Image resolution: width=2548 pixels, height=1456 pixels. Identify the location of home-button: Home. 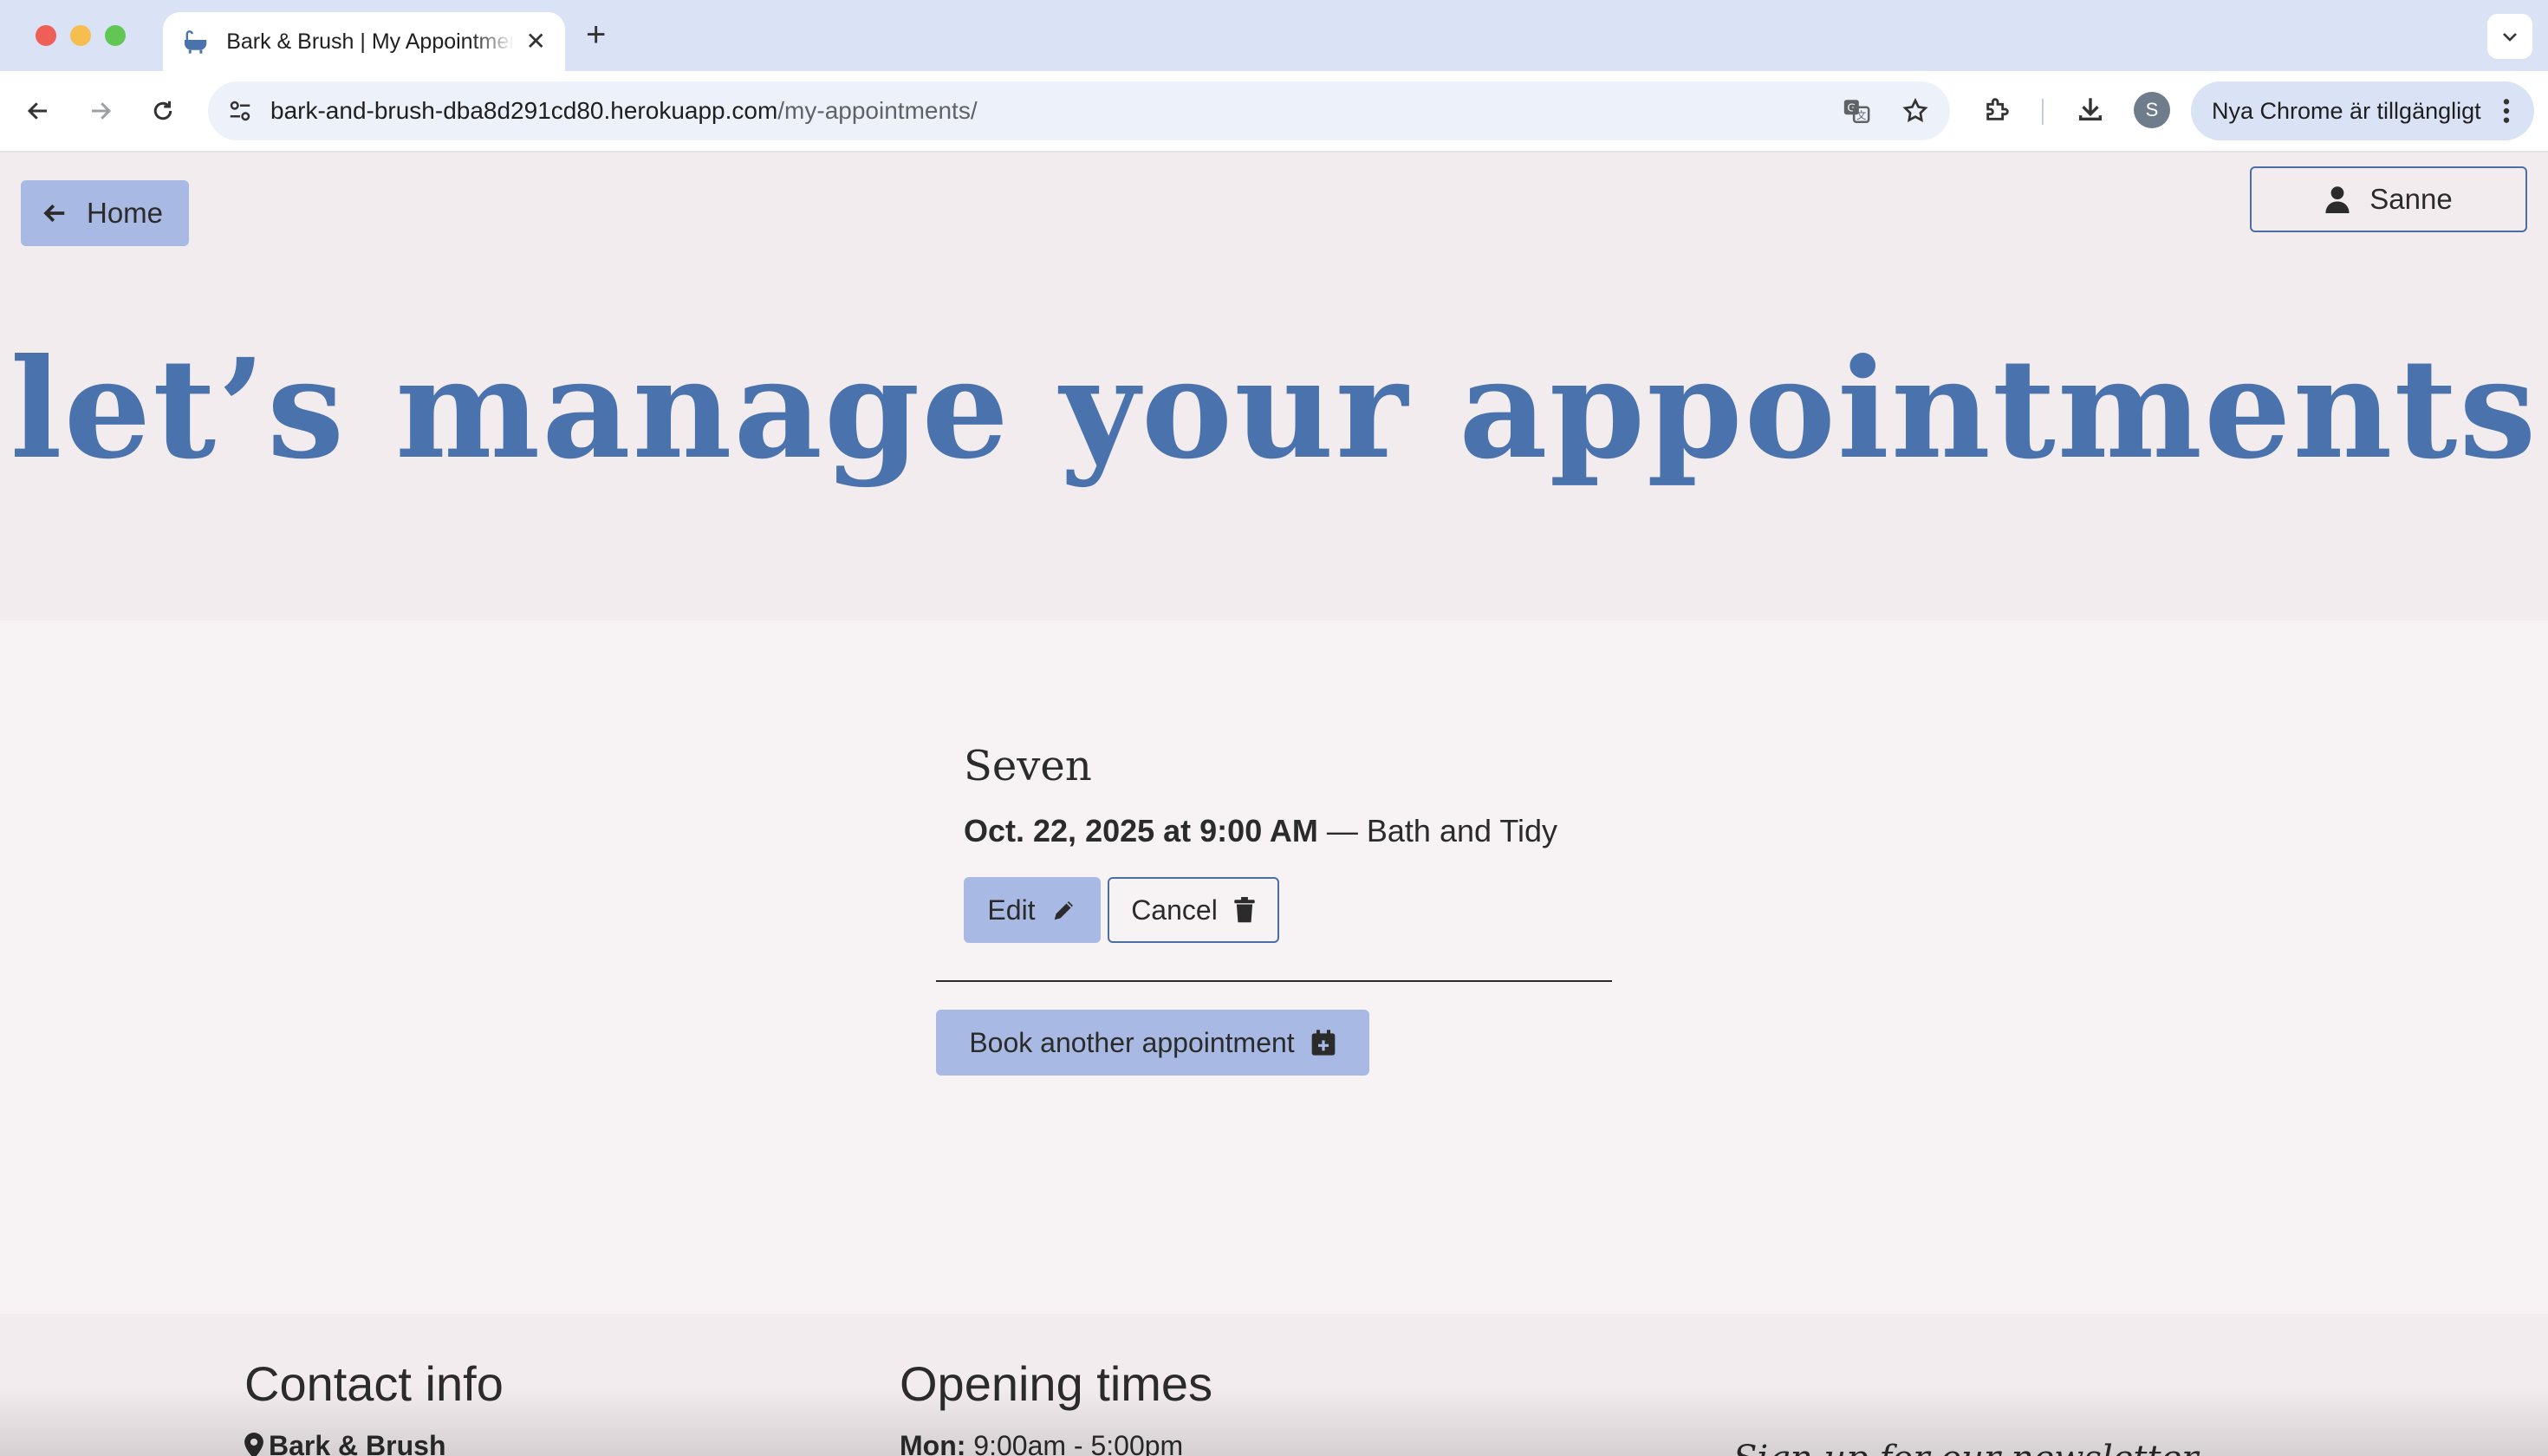
(105, 213).